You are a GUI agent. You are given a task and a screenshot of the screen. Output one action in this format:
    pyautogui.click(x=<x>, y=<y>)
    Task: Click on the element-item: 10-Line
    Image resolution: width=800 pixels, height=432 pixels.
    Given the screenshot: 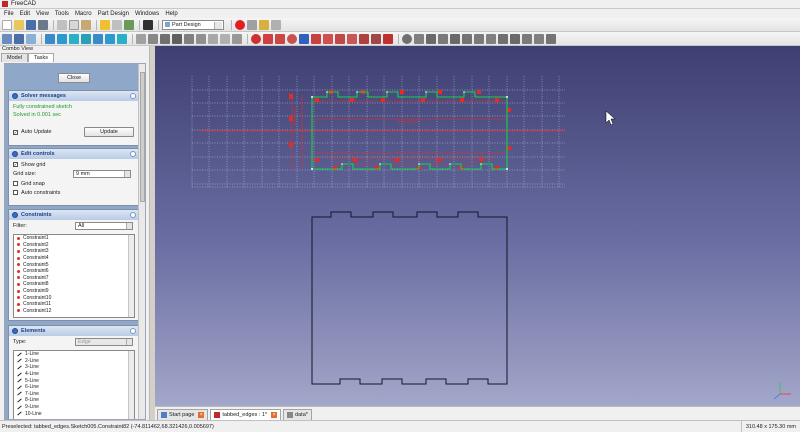 What is the action you would take?
    pyautogui.click(x=74, y=413)
    